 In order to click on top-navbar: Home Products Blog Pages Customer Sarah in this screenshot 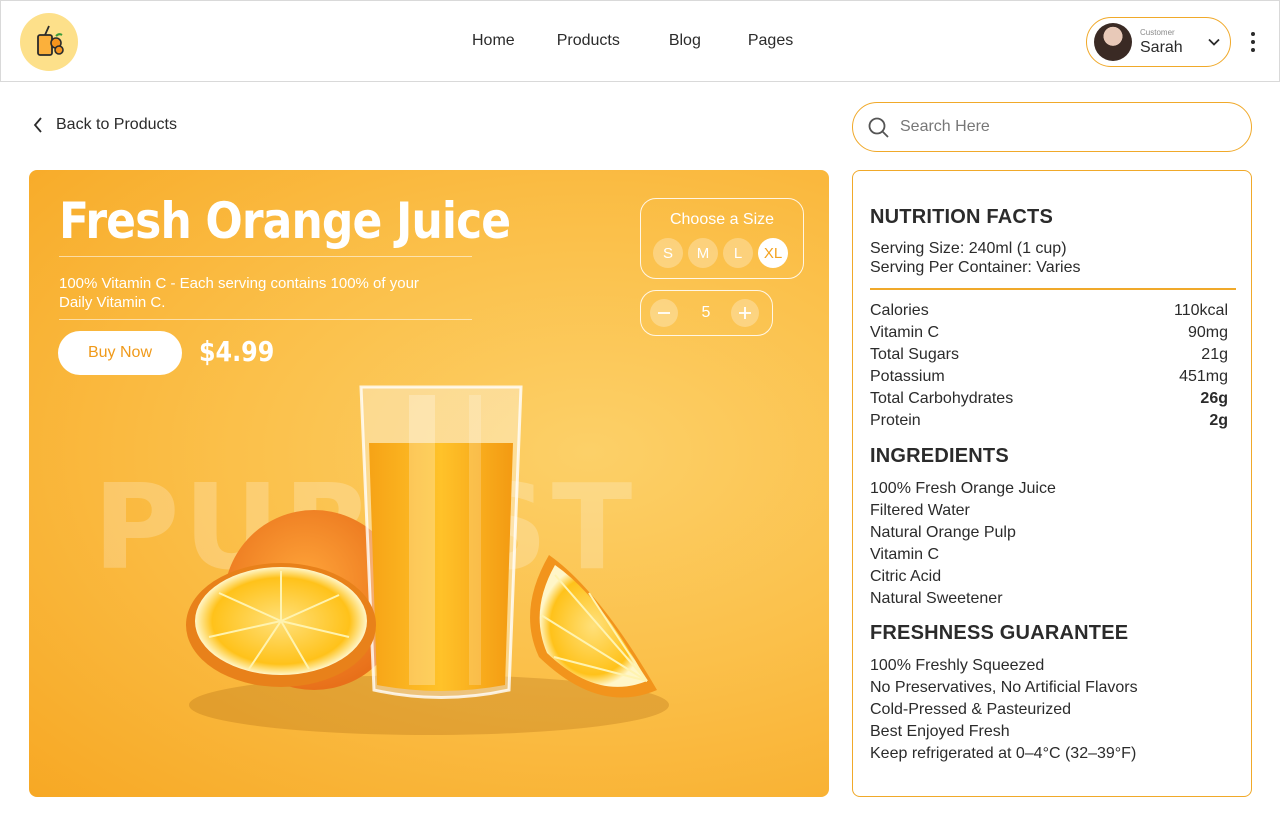, I will do `click(640, 41)`.